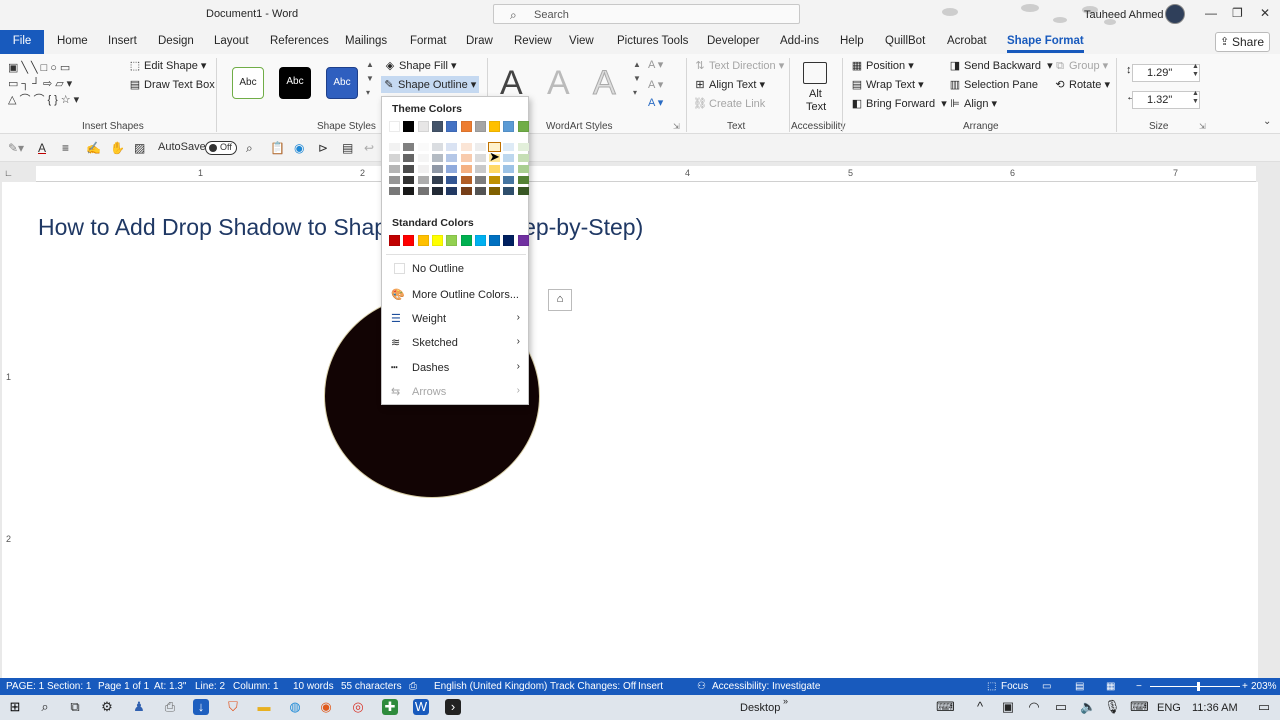 The image size is (1280, 720). I want to click on firefox-icon: ◉, so click(326, 707).